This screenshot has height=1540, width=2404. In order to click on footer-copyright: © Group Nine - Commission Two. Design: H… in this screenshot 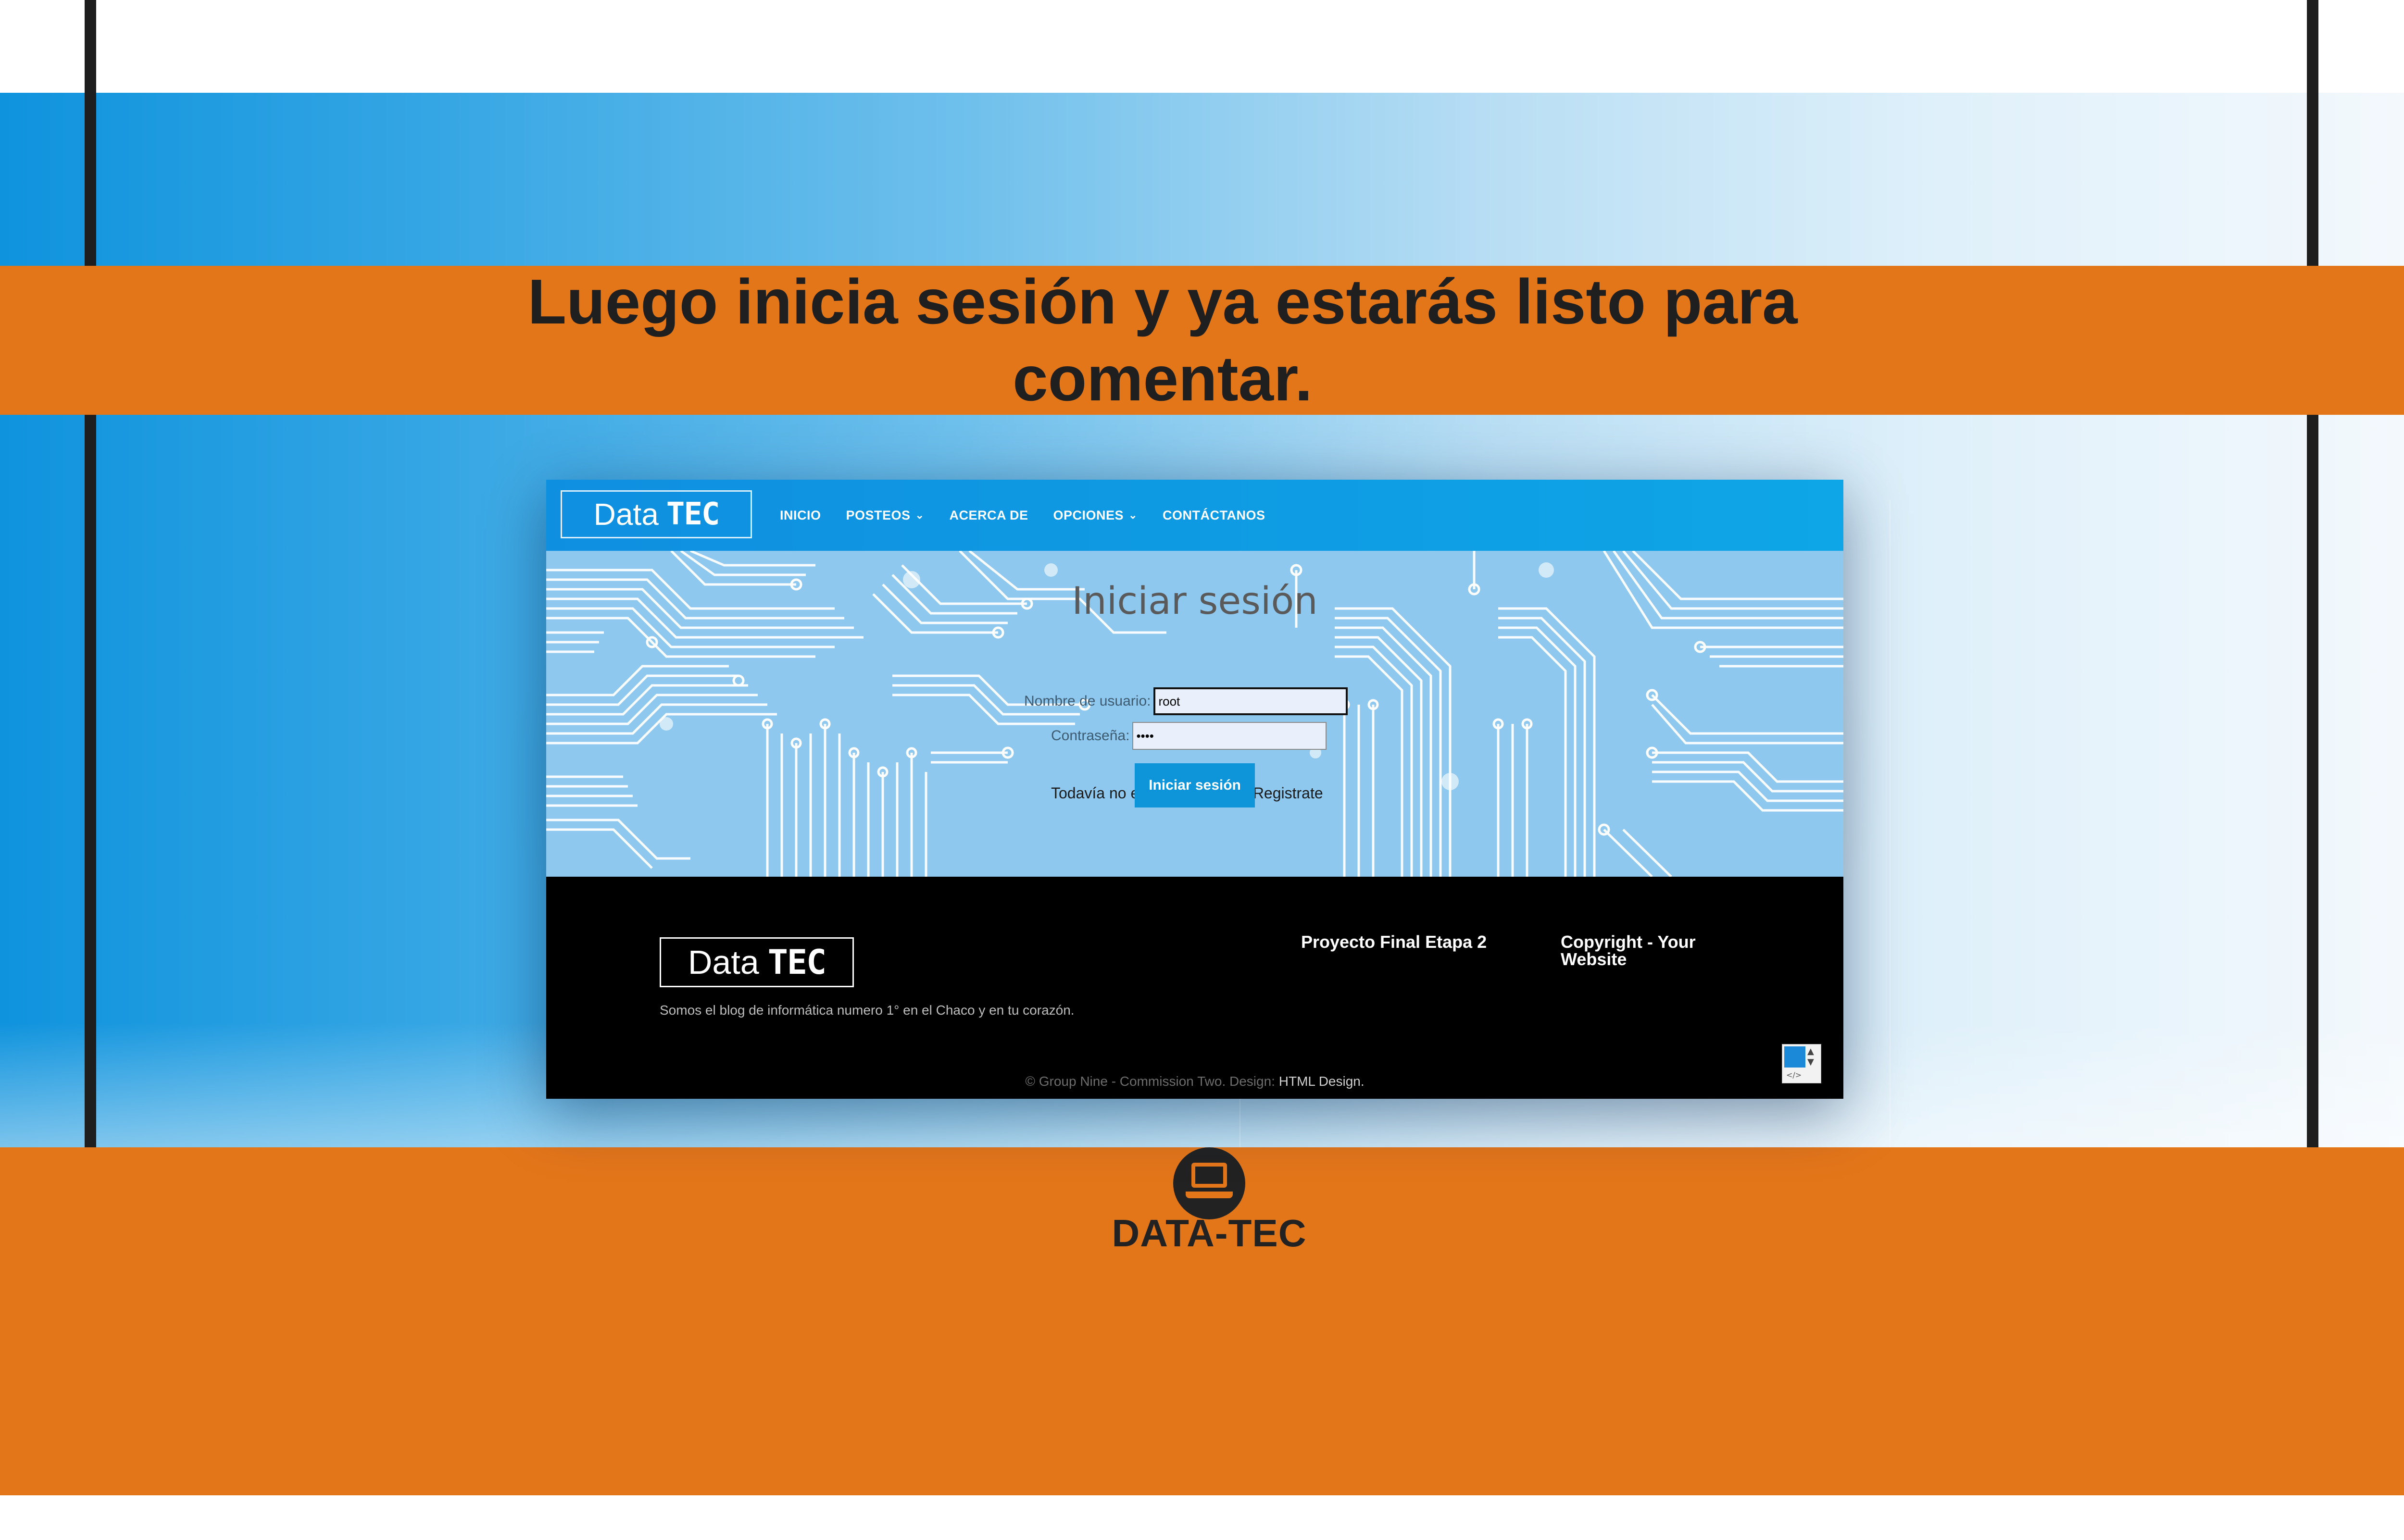, I will do `click(1195, 1081)`.